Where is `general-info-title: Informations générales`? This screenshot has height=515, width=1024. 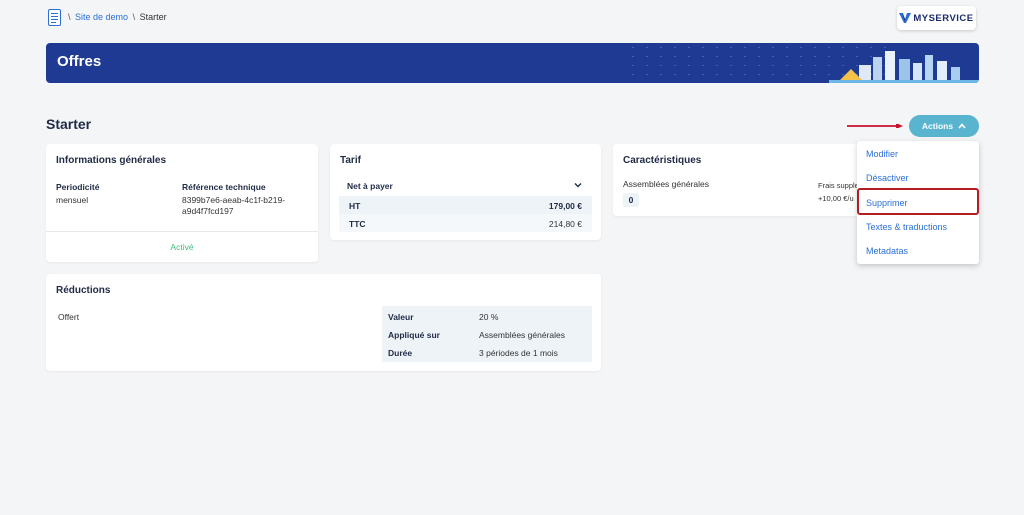 general-info-title: Informations générales is located at coordinates (111, 160).